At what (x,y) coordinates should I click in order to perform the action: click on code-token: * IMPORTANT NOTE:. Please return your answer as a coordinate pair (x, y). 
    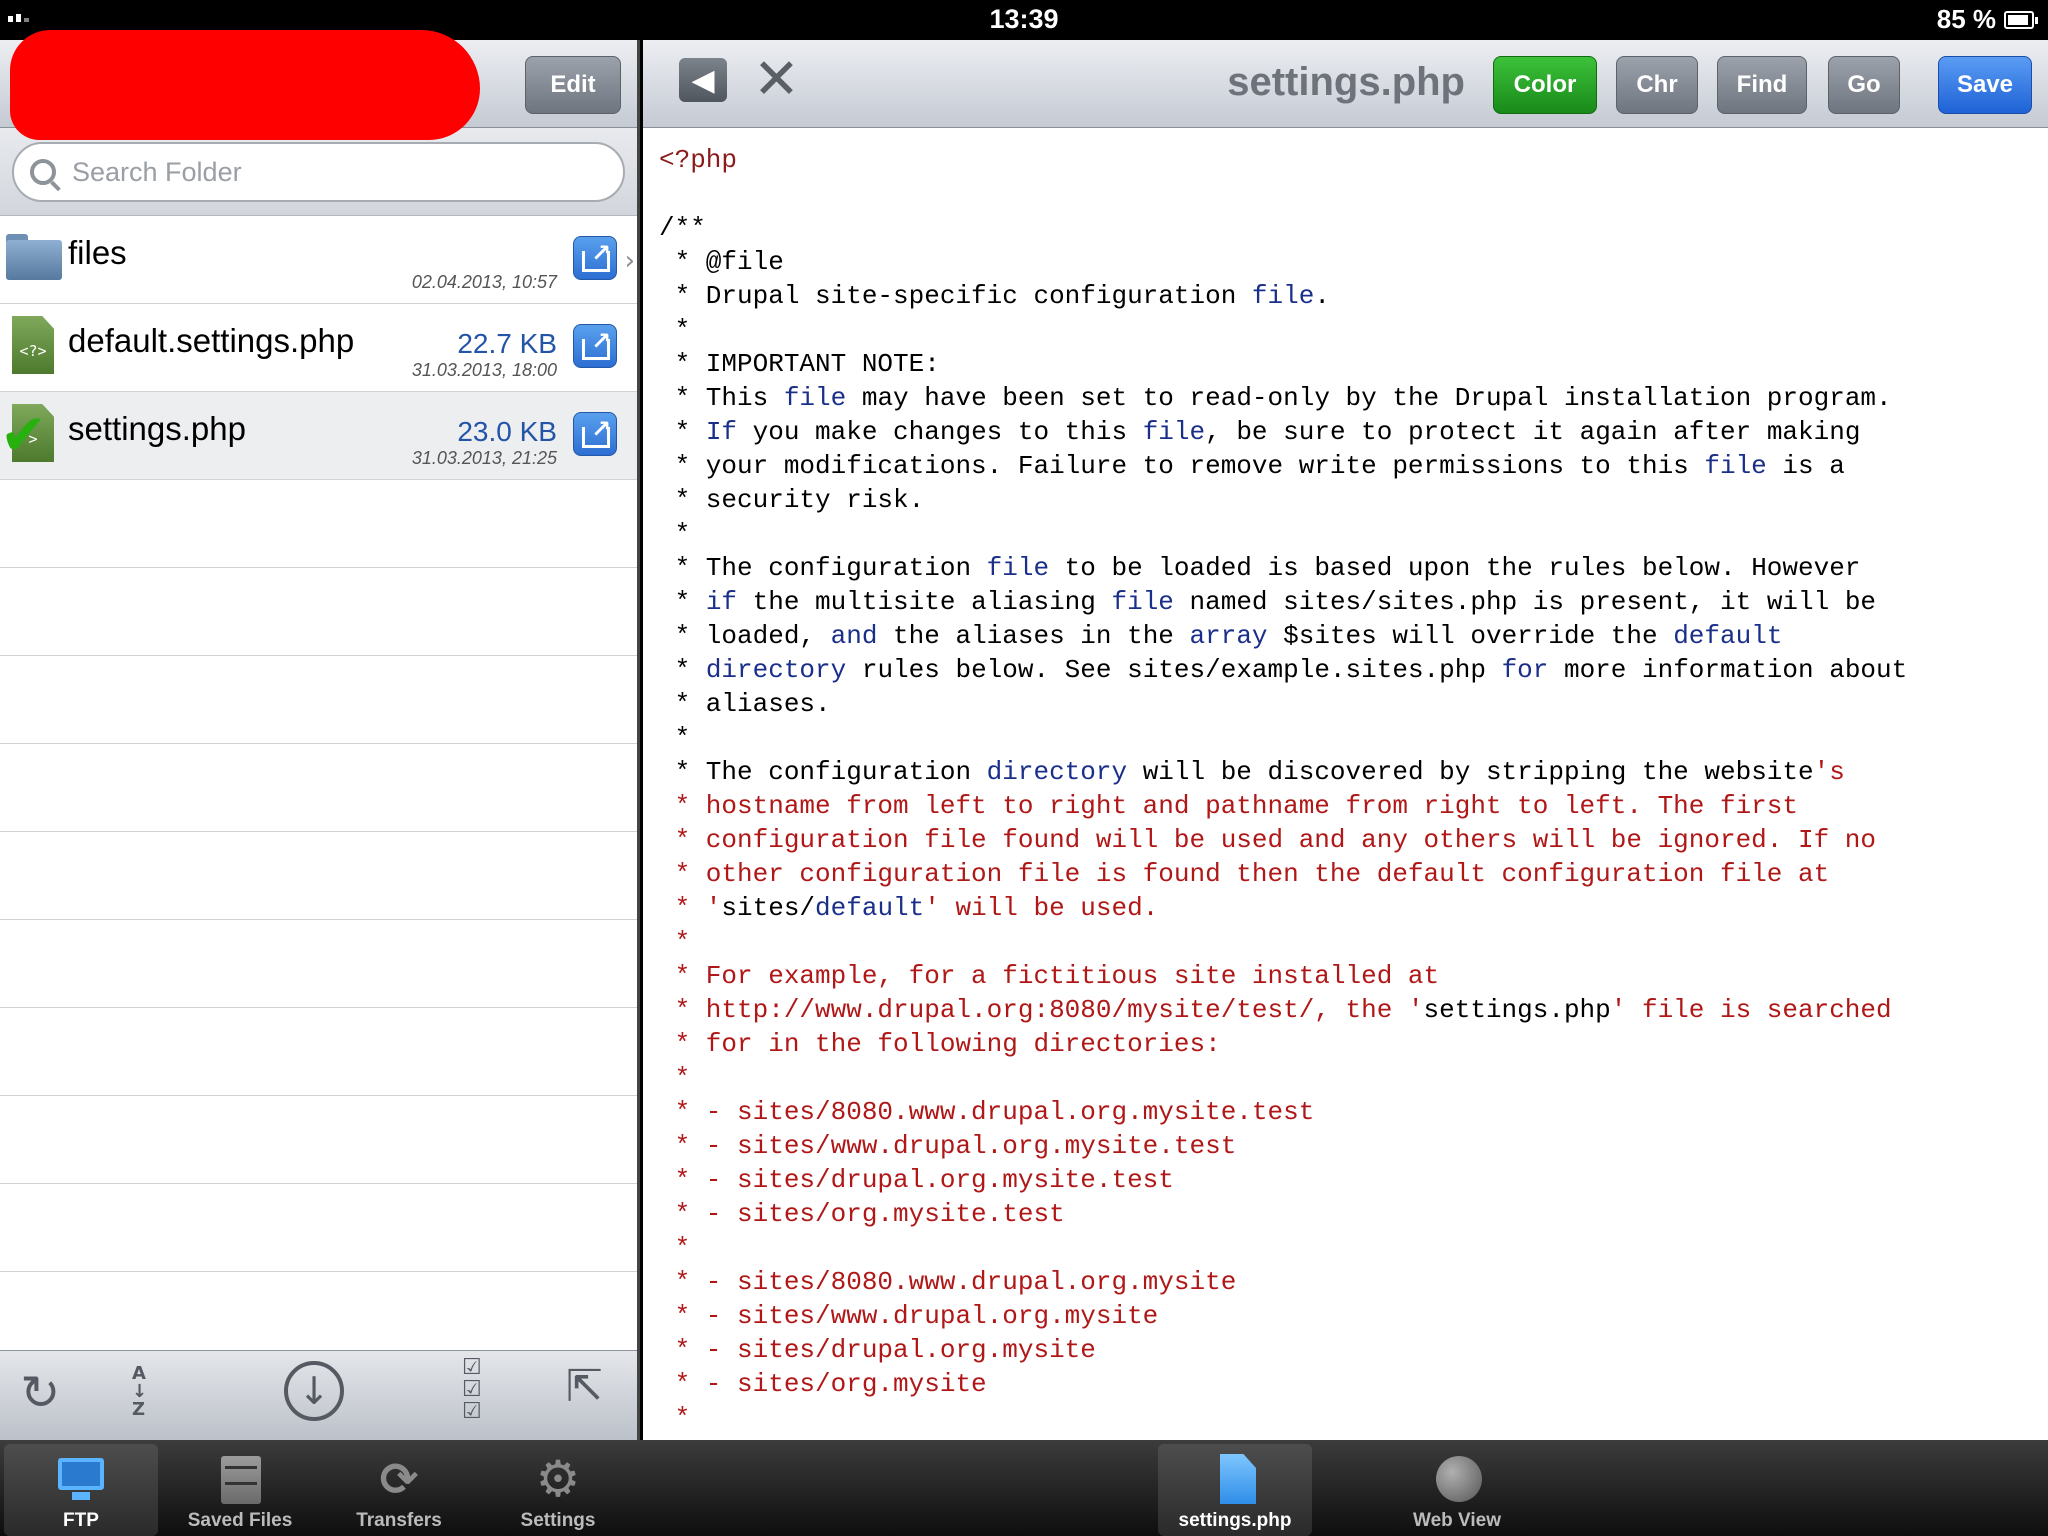
    Looking at the image, I should click on (799, 364).